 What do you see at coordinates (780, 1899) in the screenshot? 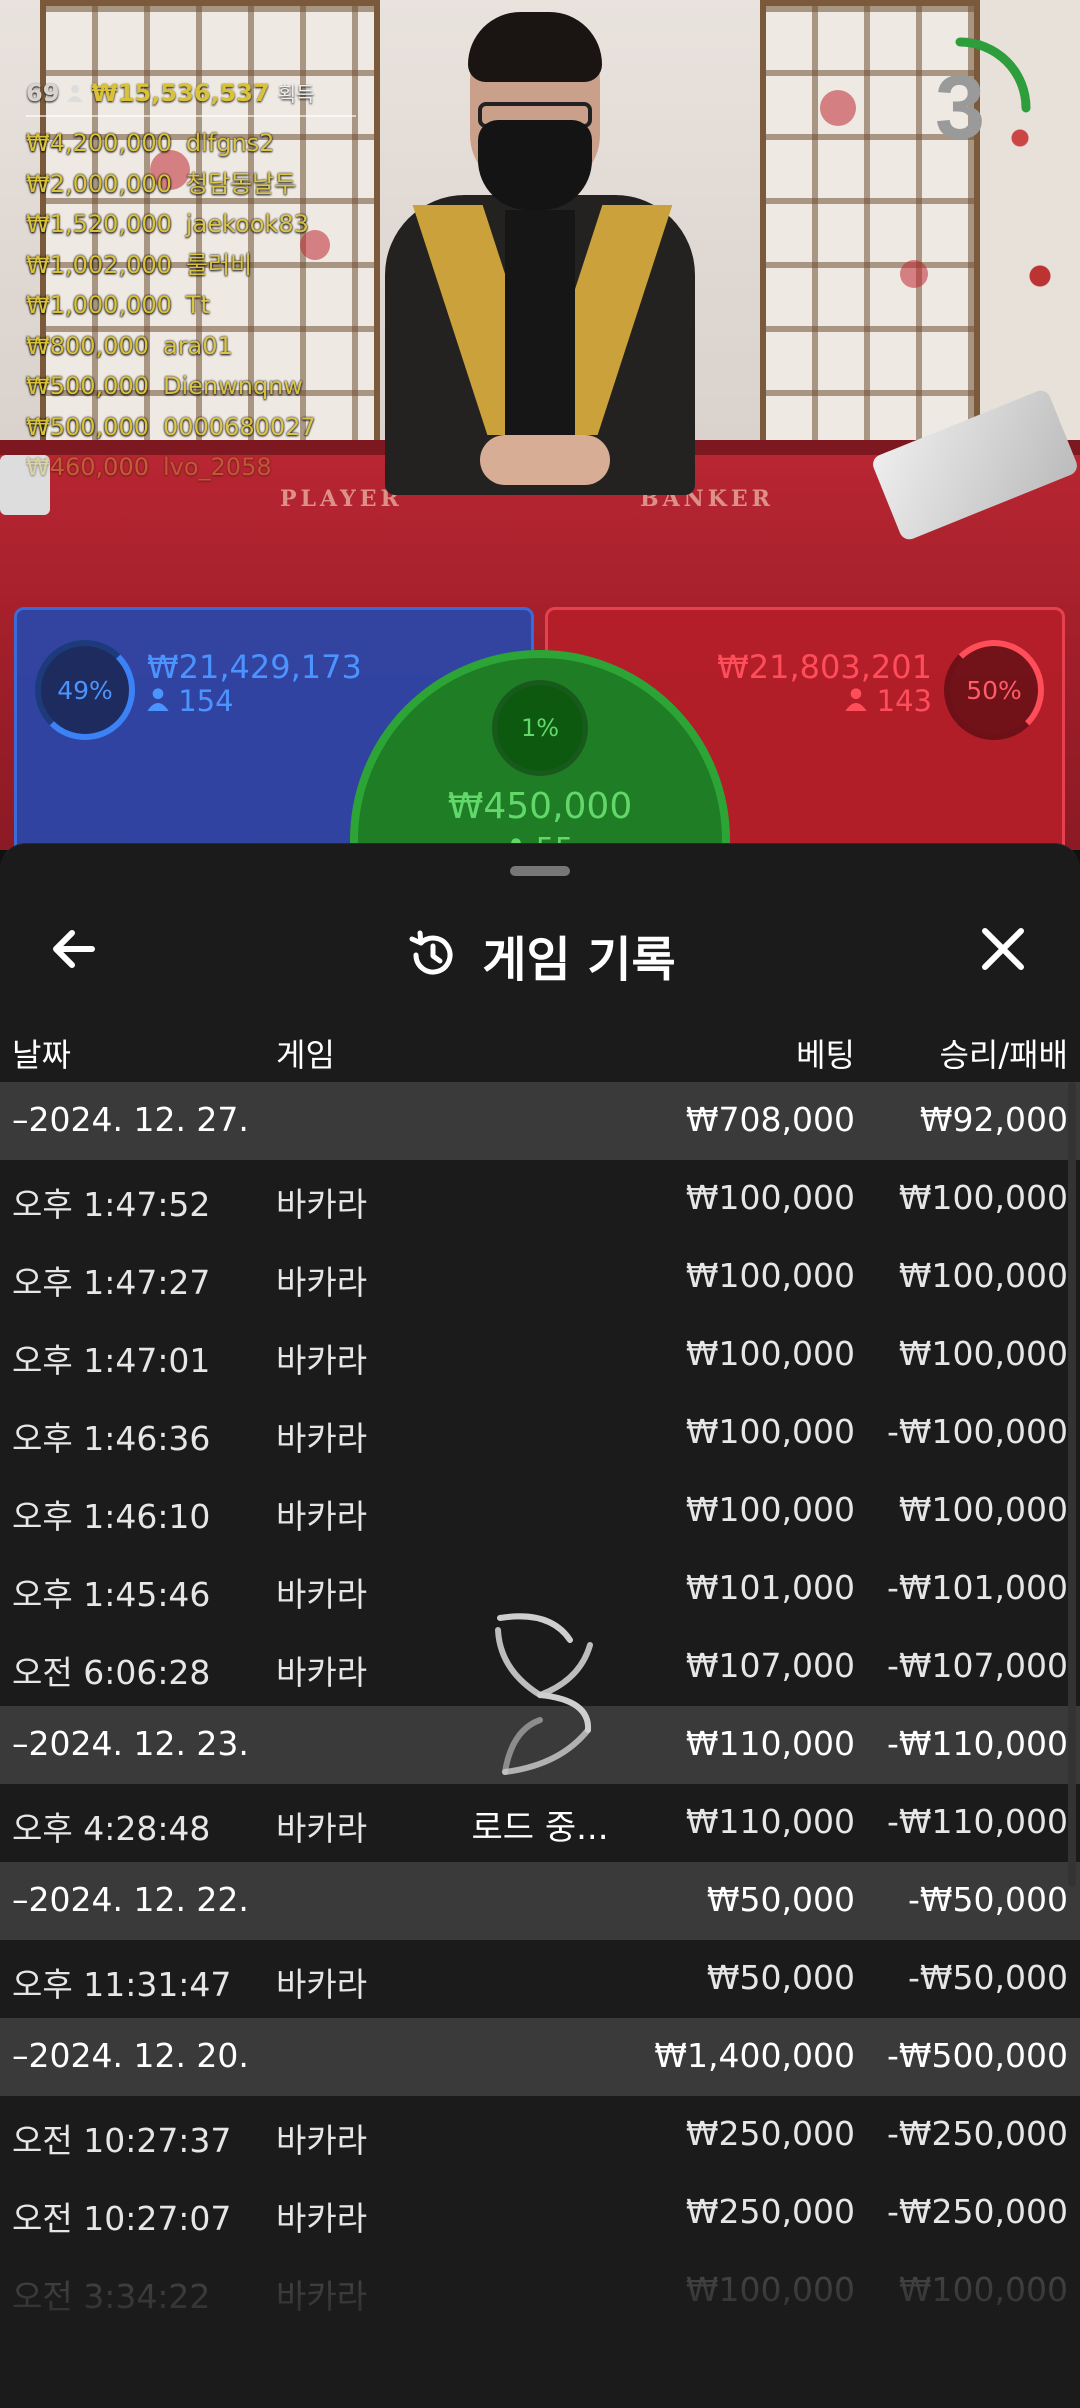
I see `row-bet: ₩50,000` at bounding box center [780, 1899].